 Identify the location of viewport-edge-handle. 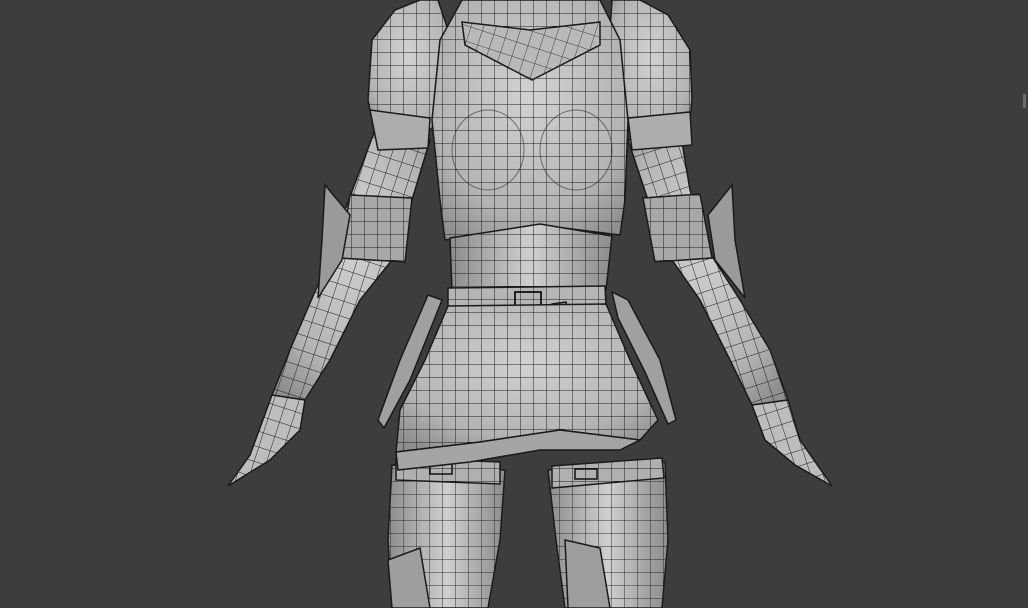
(1024, 101).